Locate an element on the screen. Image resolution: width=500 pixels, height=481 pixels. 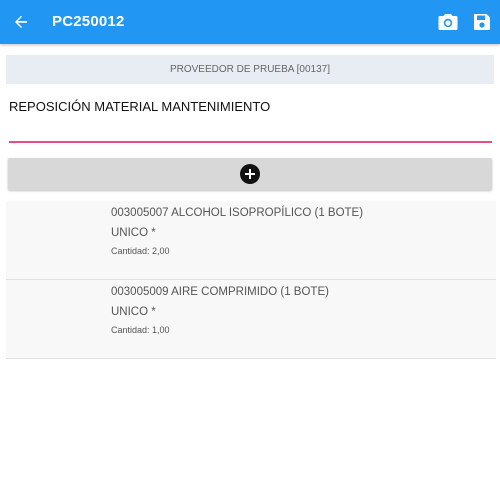
description-field: REPOSICIÓN MATERIAL MANTENIMIENTO is located at coordinates (250, 117).